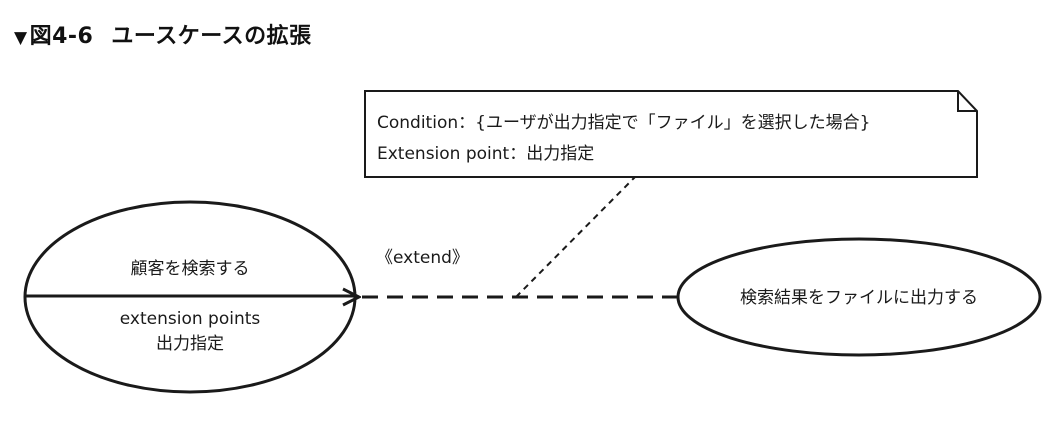 This screenshot has height=433, width=1058. Describe the element at coordinates (422, 258) in the screenshot. I see `extend-stereotype-label: 《extend》` at that location.